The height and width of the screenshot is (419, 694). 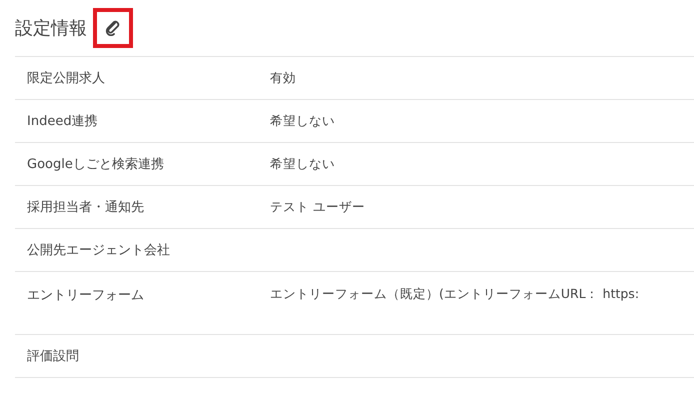 What do you see at coordinates (95, 164) in the screenshot?
I see `row-label: Googleしごと検索連携` at bounding box center [95, 164].